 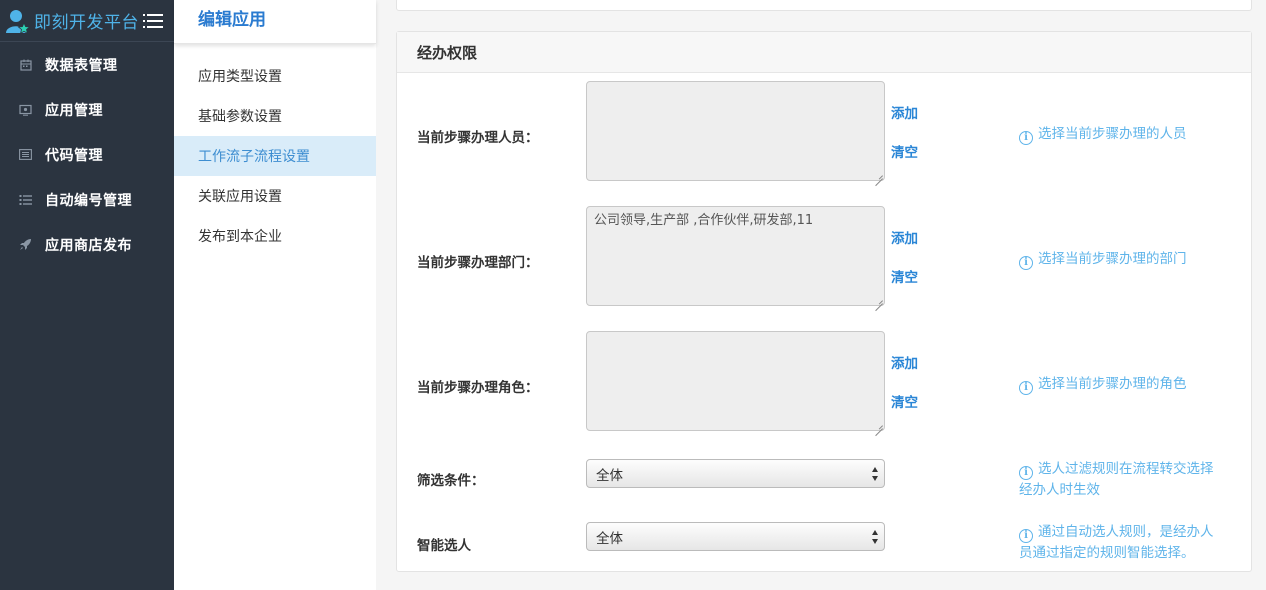 I want to click on filter-hint: i 选人过滤规则在流程转交选择 经办人时生效, so click(x=1124, y=479).